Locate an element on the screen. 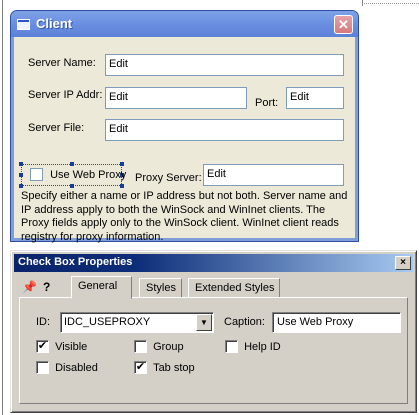 The image size is (419, 415). proxy-server-edit: Edit is located at coordinates (273, 175).